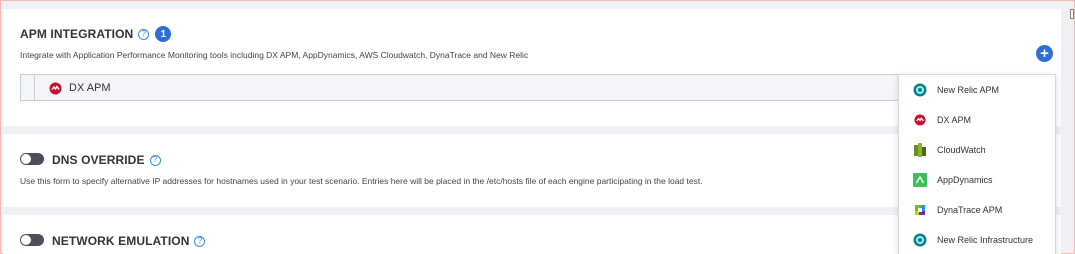 The height and width of the screenshot is (254, 1075). I want to click on network-section-header: NETWORK EMULATION ?, so click(129, 241).